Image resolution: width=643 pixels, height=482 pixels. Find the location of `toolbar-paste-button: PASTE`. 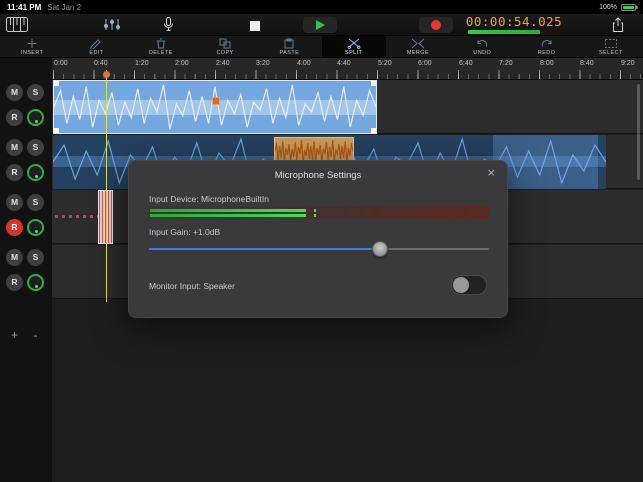

toolbar-paste-button: PASTE is located at coordinates (289, 46).